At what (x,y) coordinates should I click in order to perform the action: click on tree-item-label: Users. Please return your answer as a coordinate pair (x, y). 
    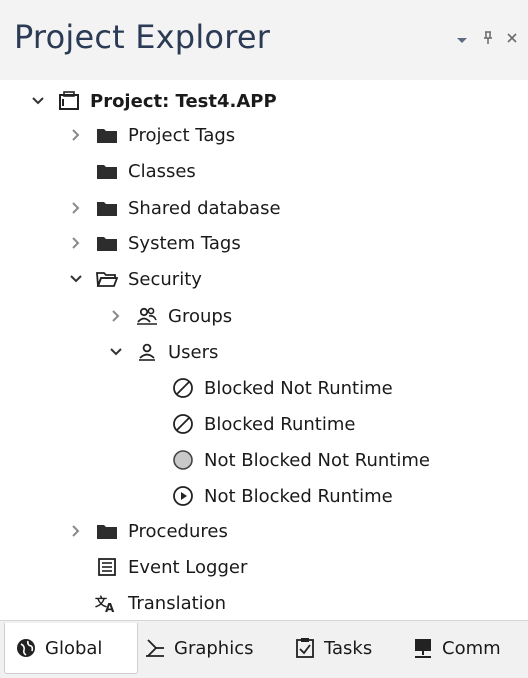
    Looking at the image, I should click on (193, 352).